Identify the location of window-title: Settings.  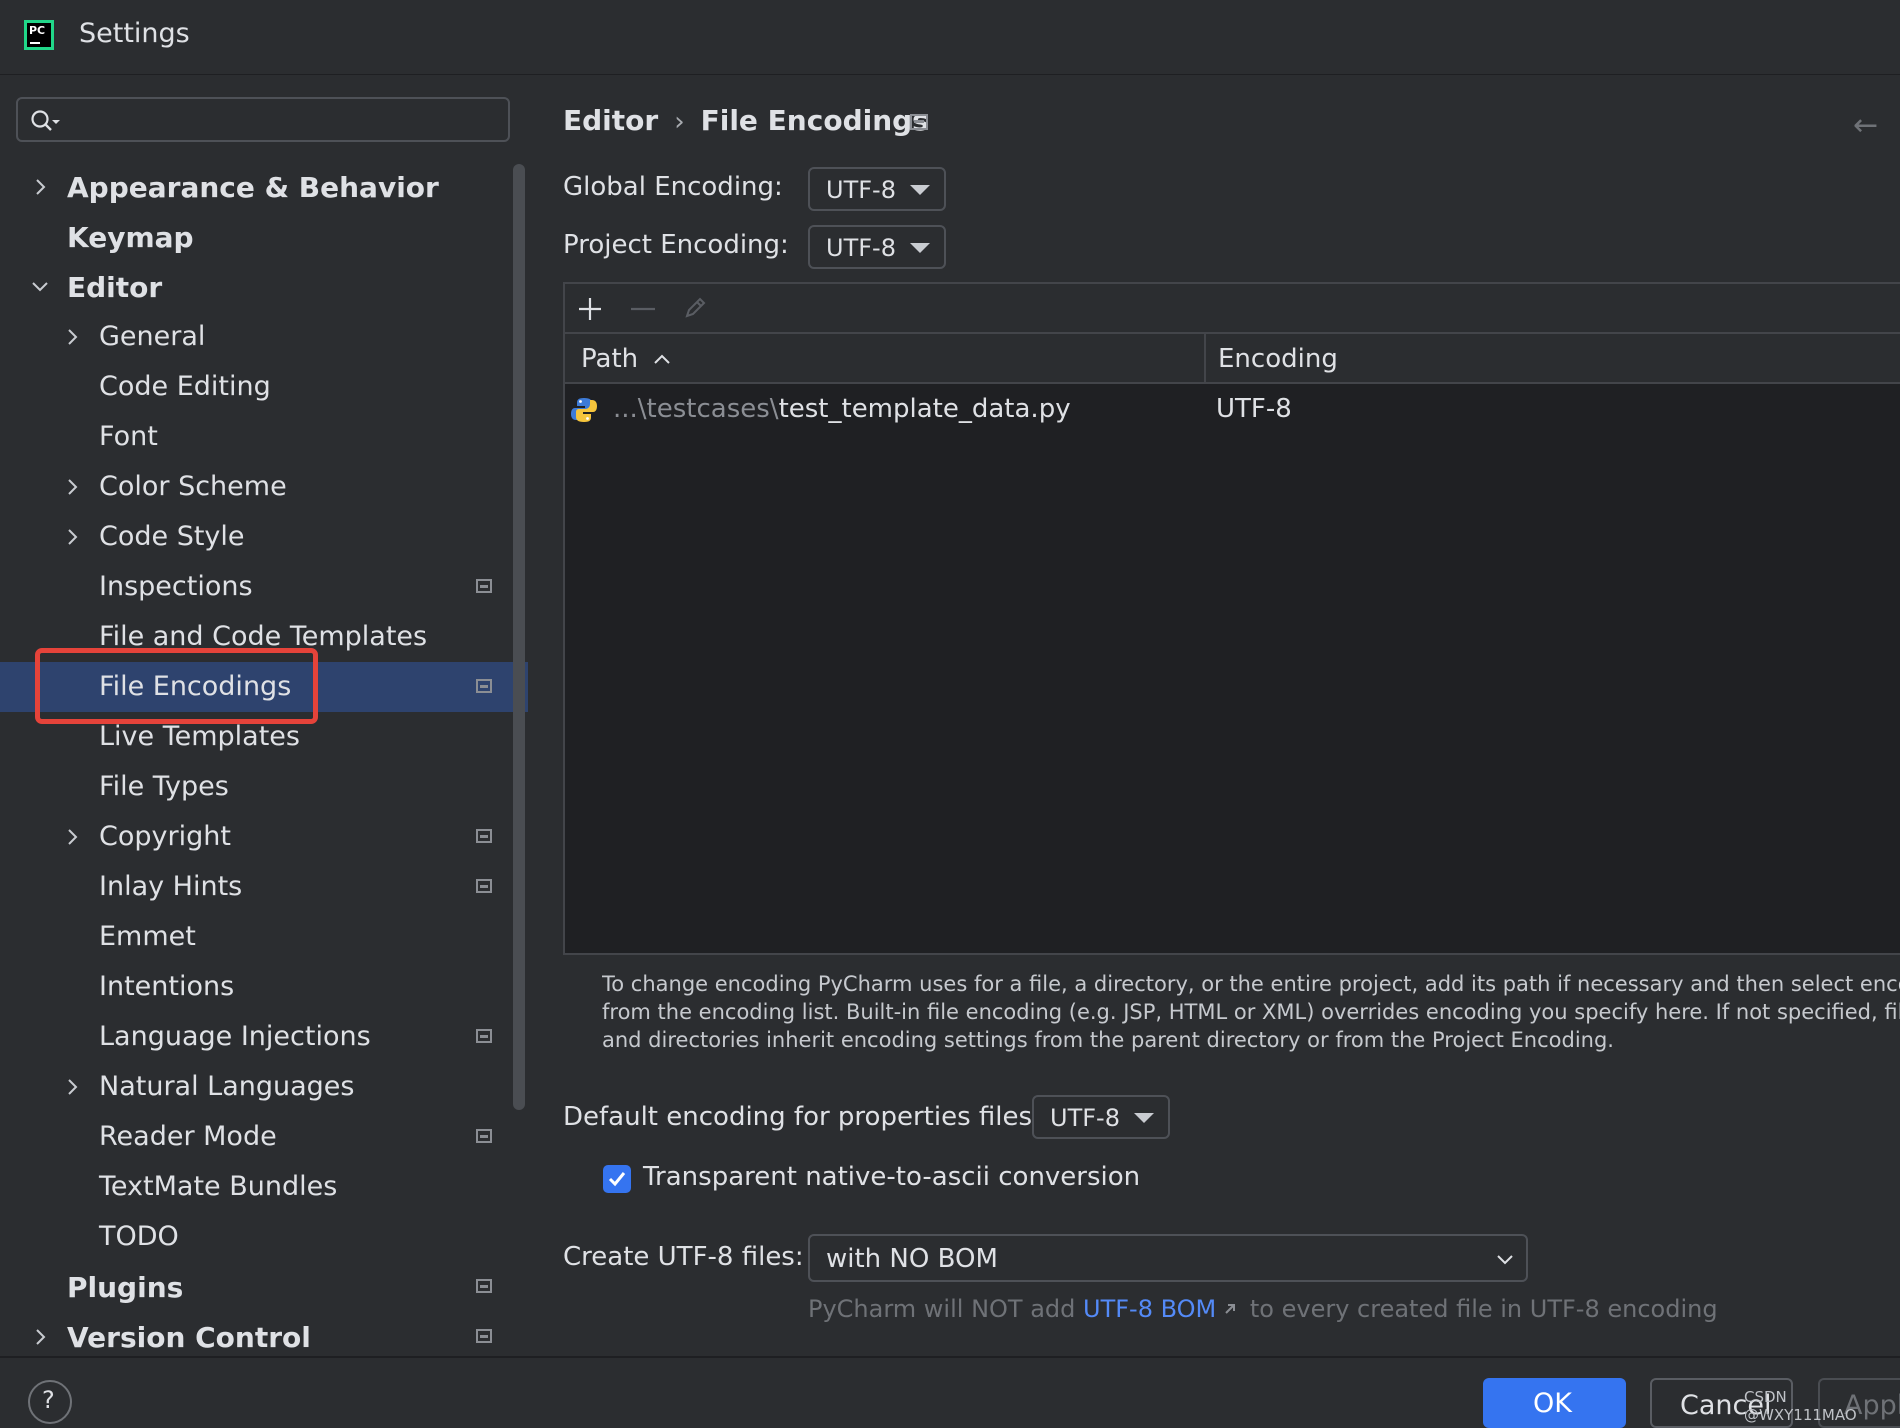
(134, 33).